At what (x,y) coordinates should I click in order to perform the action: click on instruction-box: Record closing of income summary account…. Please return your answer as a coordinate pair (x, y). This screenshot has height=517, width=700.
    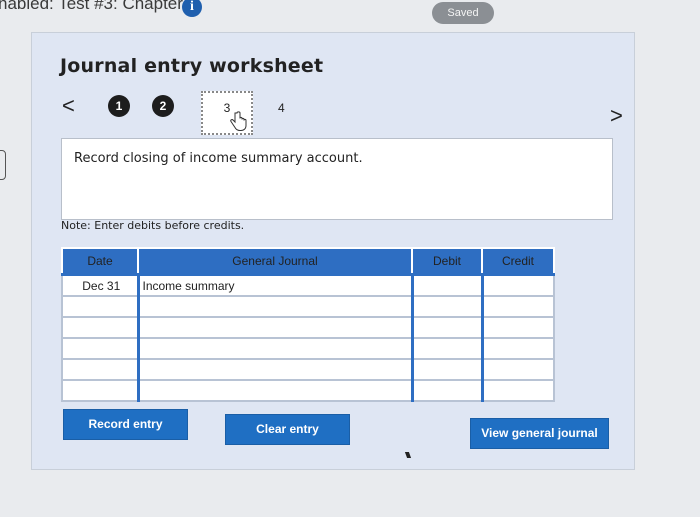
    Looking at the image, I should click on (337, 179).